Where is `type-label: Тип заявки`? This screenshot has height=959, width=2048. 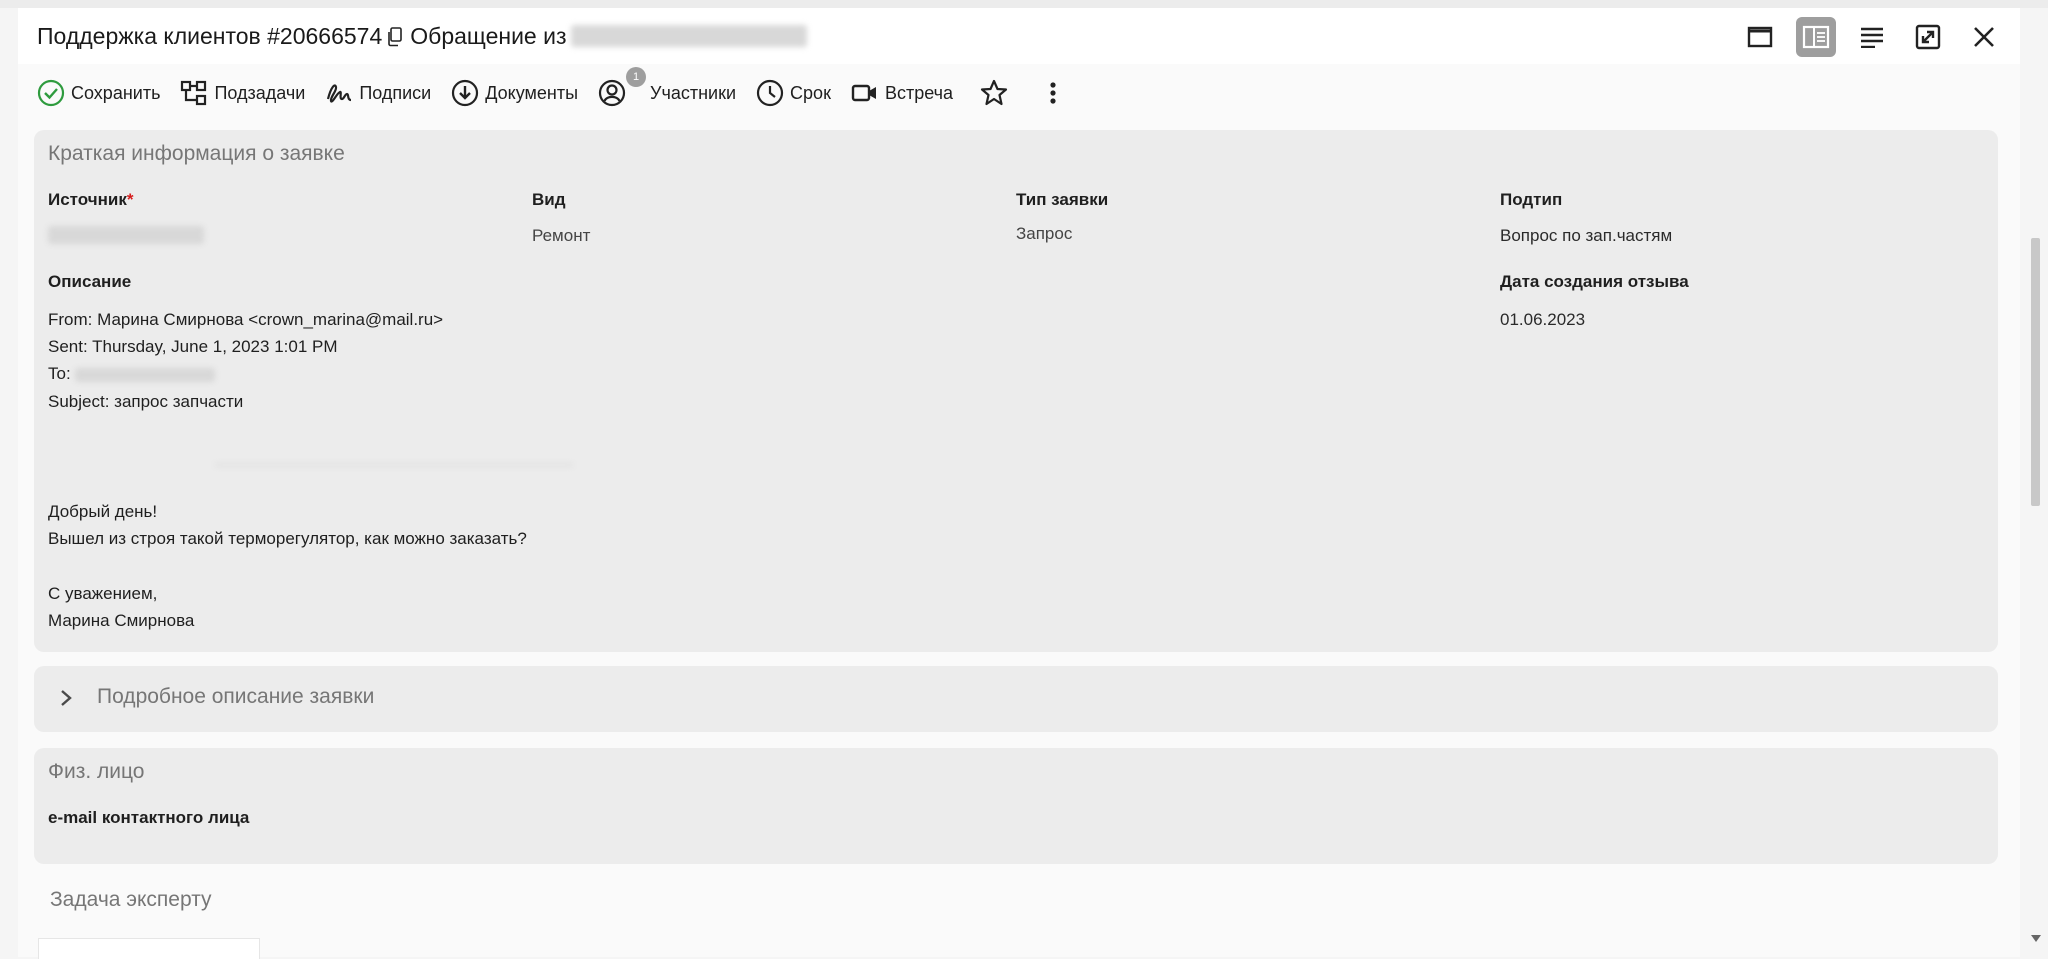 type-label: Тип заявки is located at coordinates (1062, 199).